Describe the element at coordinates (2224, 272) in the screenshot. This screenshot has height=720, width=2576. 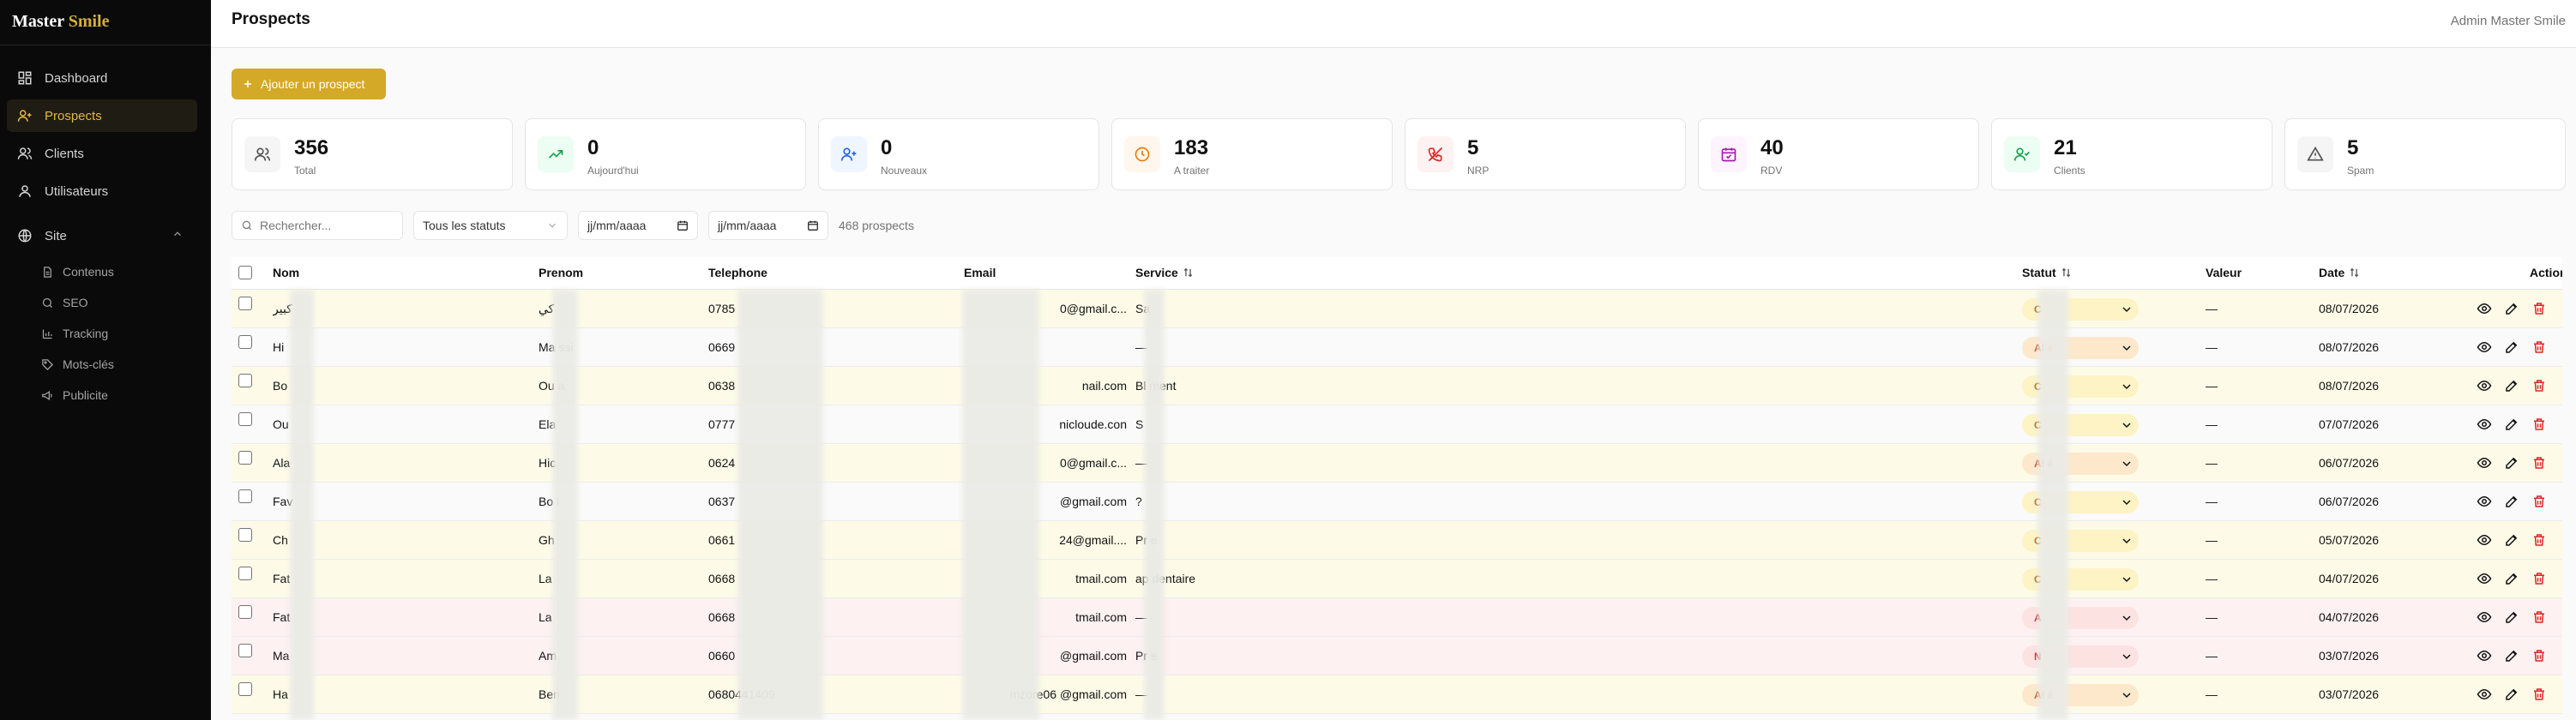
I see `col-header-valeur: Valeur` at that location.